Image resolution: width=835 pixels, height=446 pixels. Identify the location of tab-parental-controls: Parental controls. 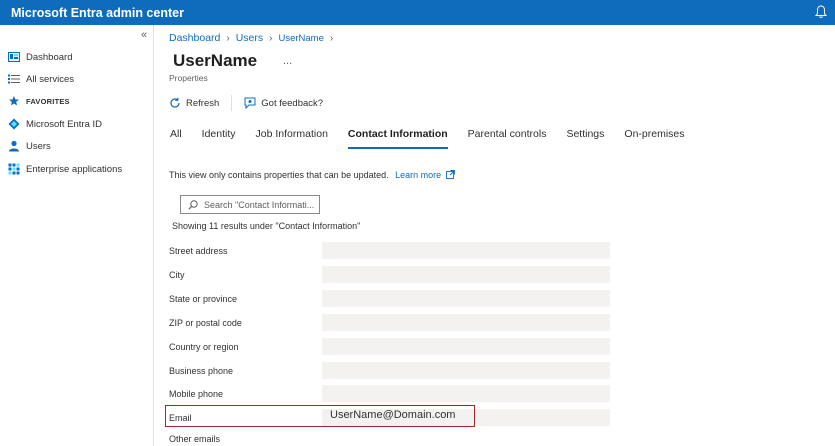
(507, 139).